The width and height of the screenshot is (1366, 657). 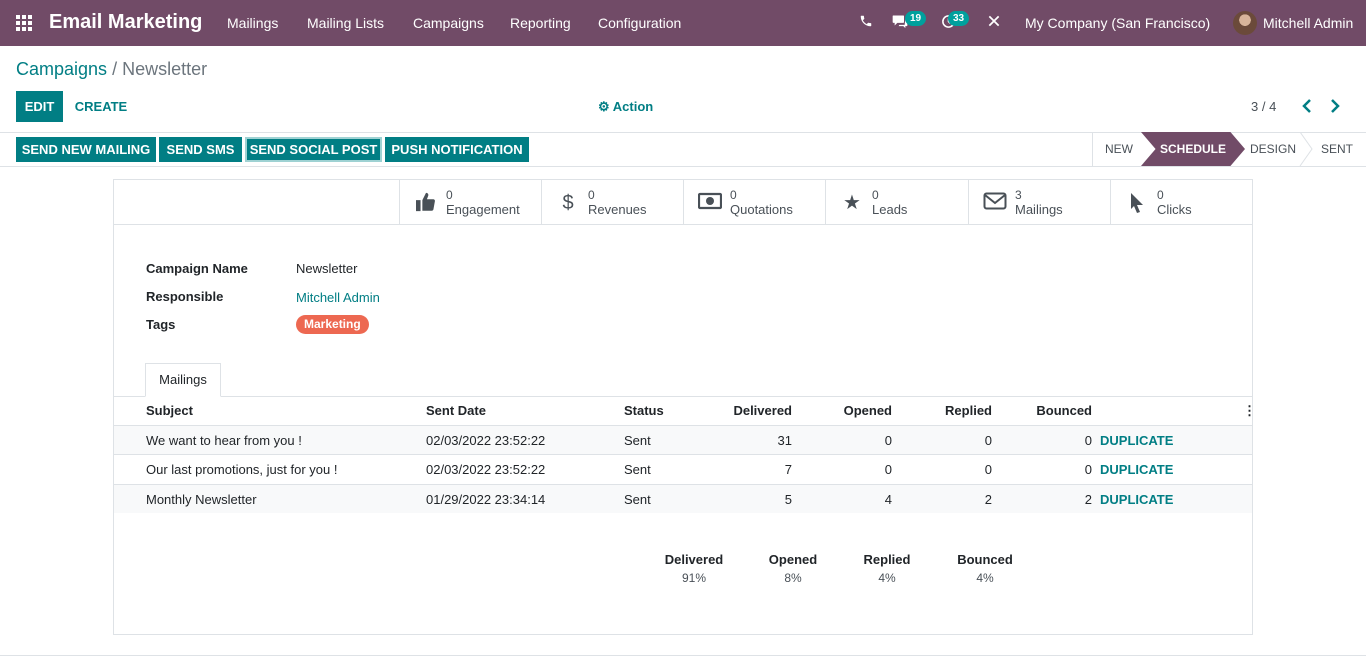 I want to click on action-label: Action, so click(x=633, y=106).